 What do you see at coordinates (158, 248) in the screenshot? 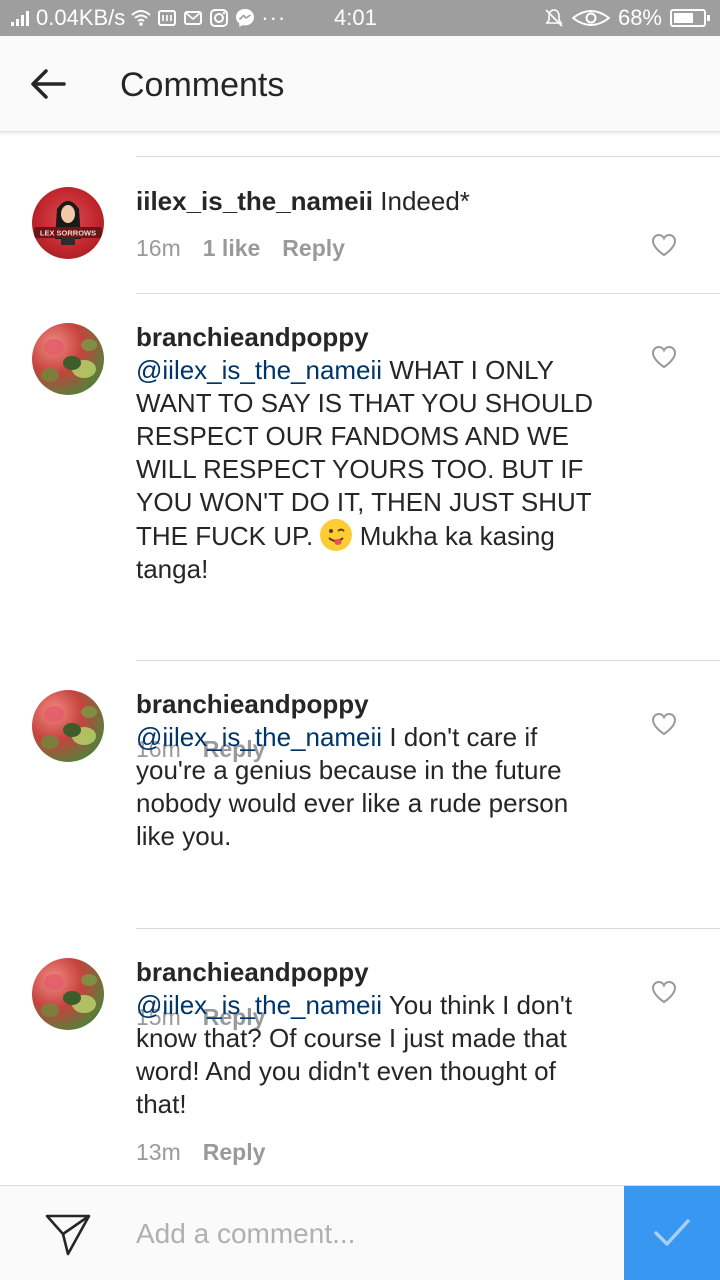
I see `comment-time: 16m` at bounding box center [158, 248].